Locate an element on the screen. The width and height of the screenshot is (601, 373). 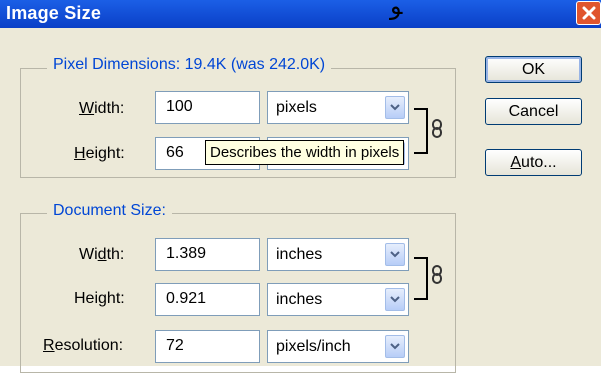
pixel-width-label: Width: is located at coordinates (102, 108).